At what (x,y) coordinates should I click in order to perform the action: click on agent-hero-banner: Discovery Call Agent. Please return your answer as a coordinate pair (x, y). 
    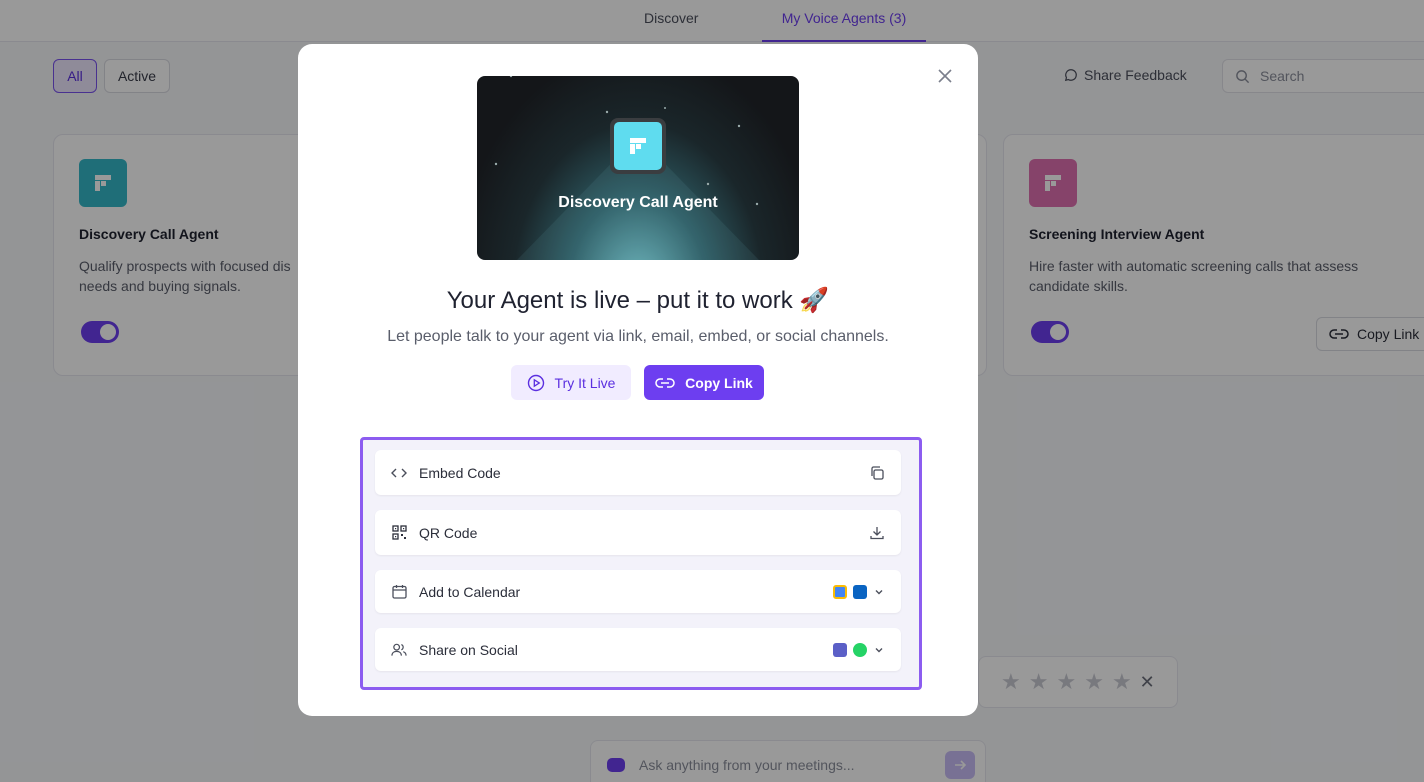
    Looking at the image, I should click on (638, 168).